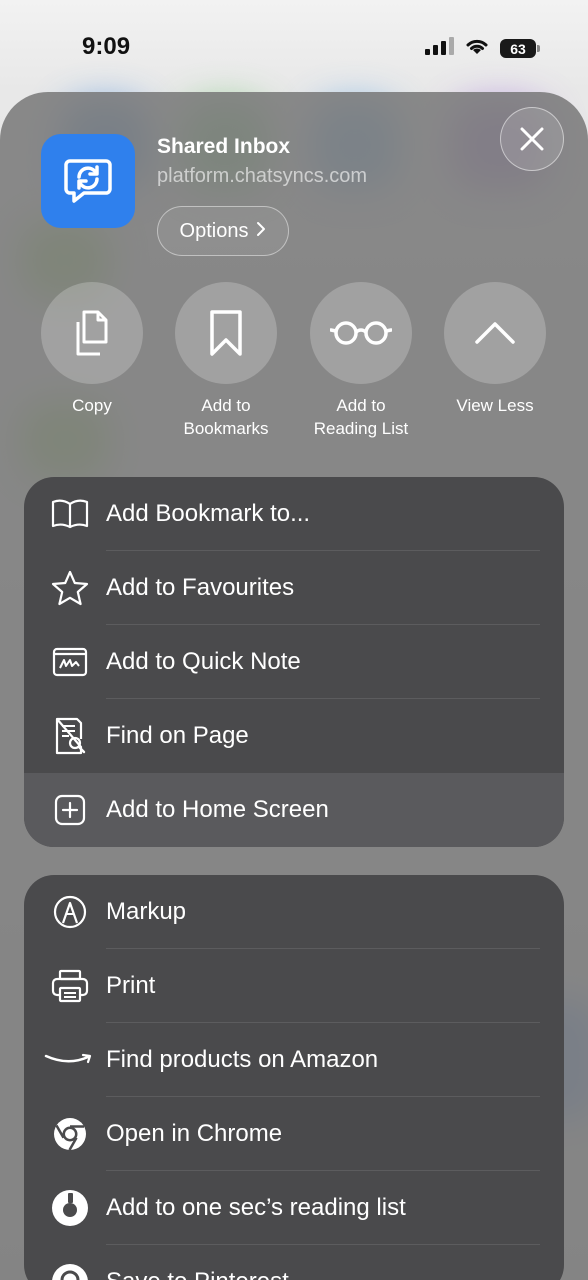 The width and height of the screenshot is (588, 1280). What do you see at coordinates (294, 588) in the screenshot?
I see `menu-item-add-to-favourites: Add to Favourites` at bounding box center [294, 588].